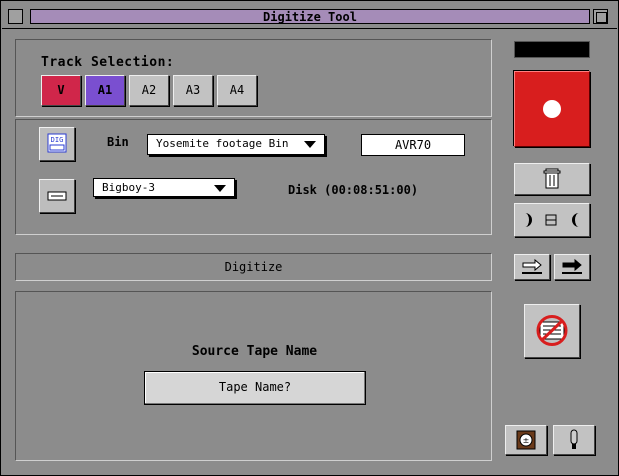 Image resolution: width=619 pixels, height=476 pixels. I want to click on bin-label: Bin, so click(118, 142).